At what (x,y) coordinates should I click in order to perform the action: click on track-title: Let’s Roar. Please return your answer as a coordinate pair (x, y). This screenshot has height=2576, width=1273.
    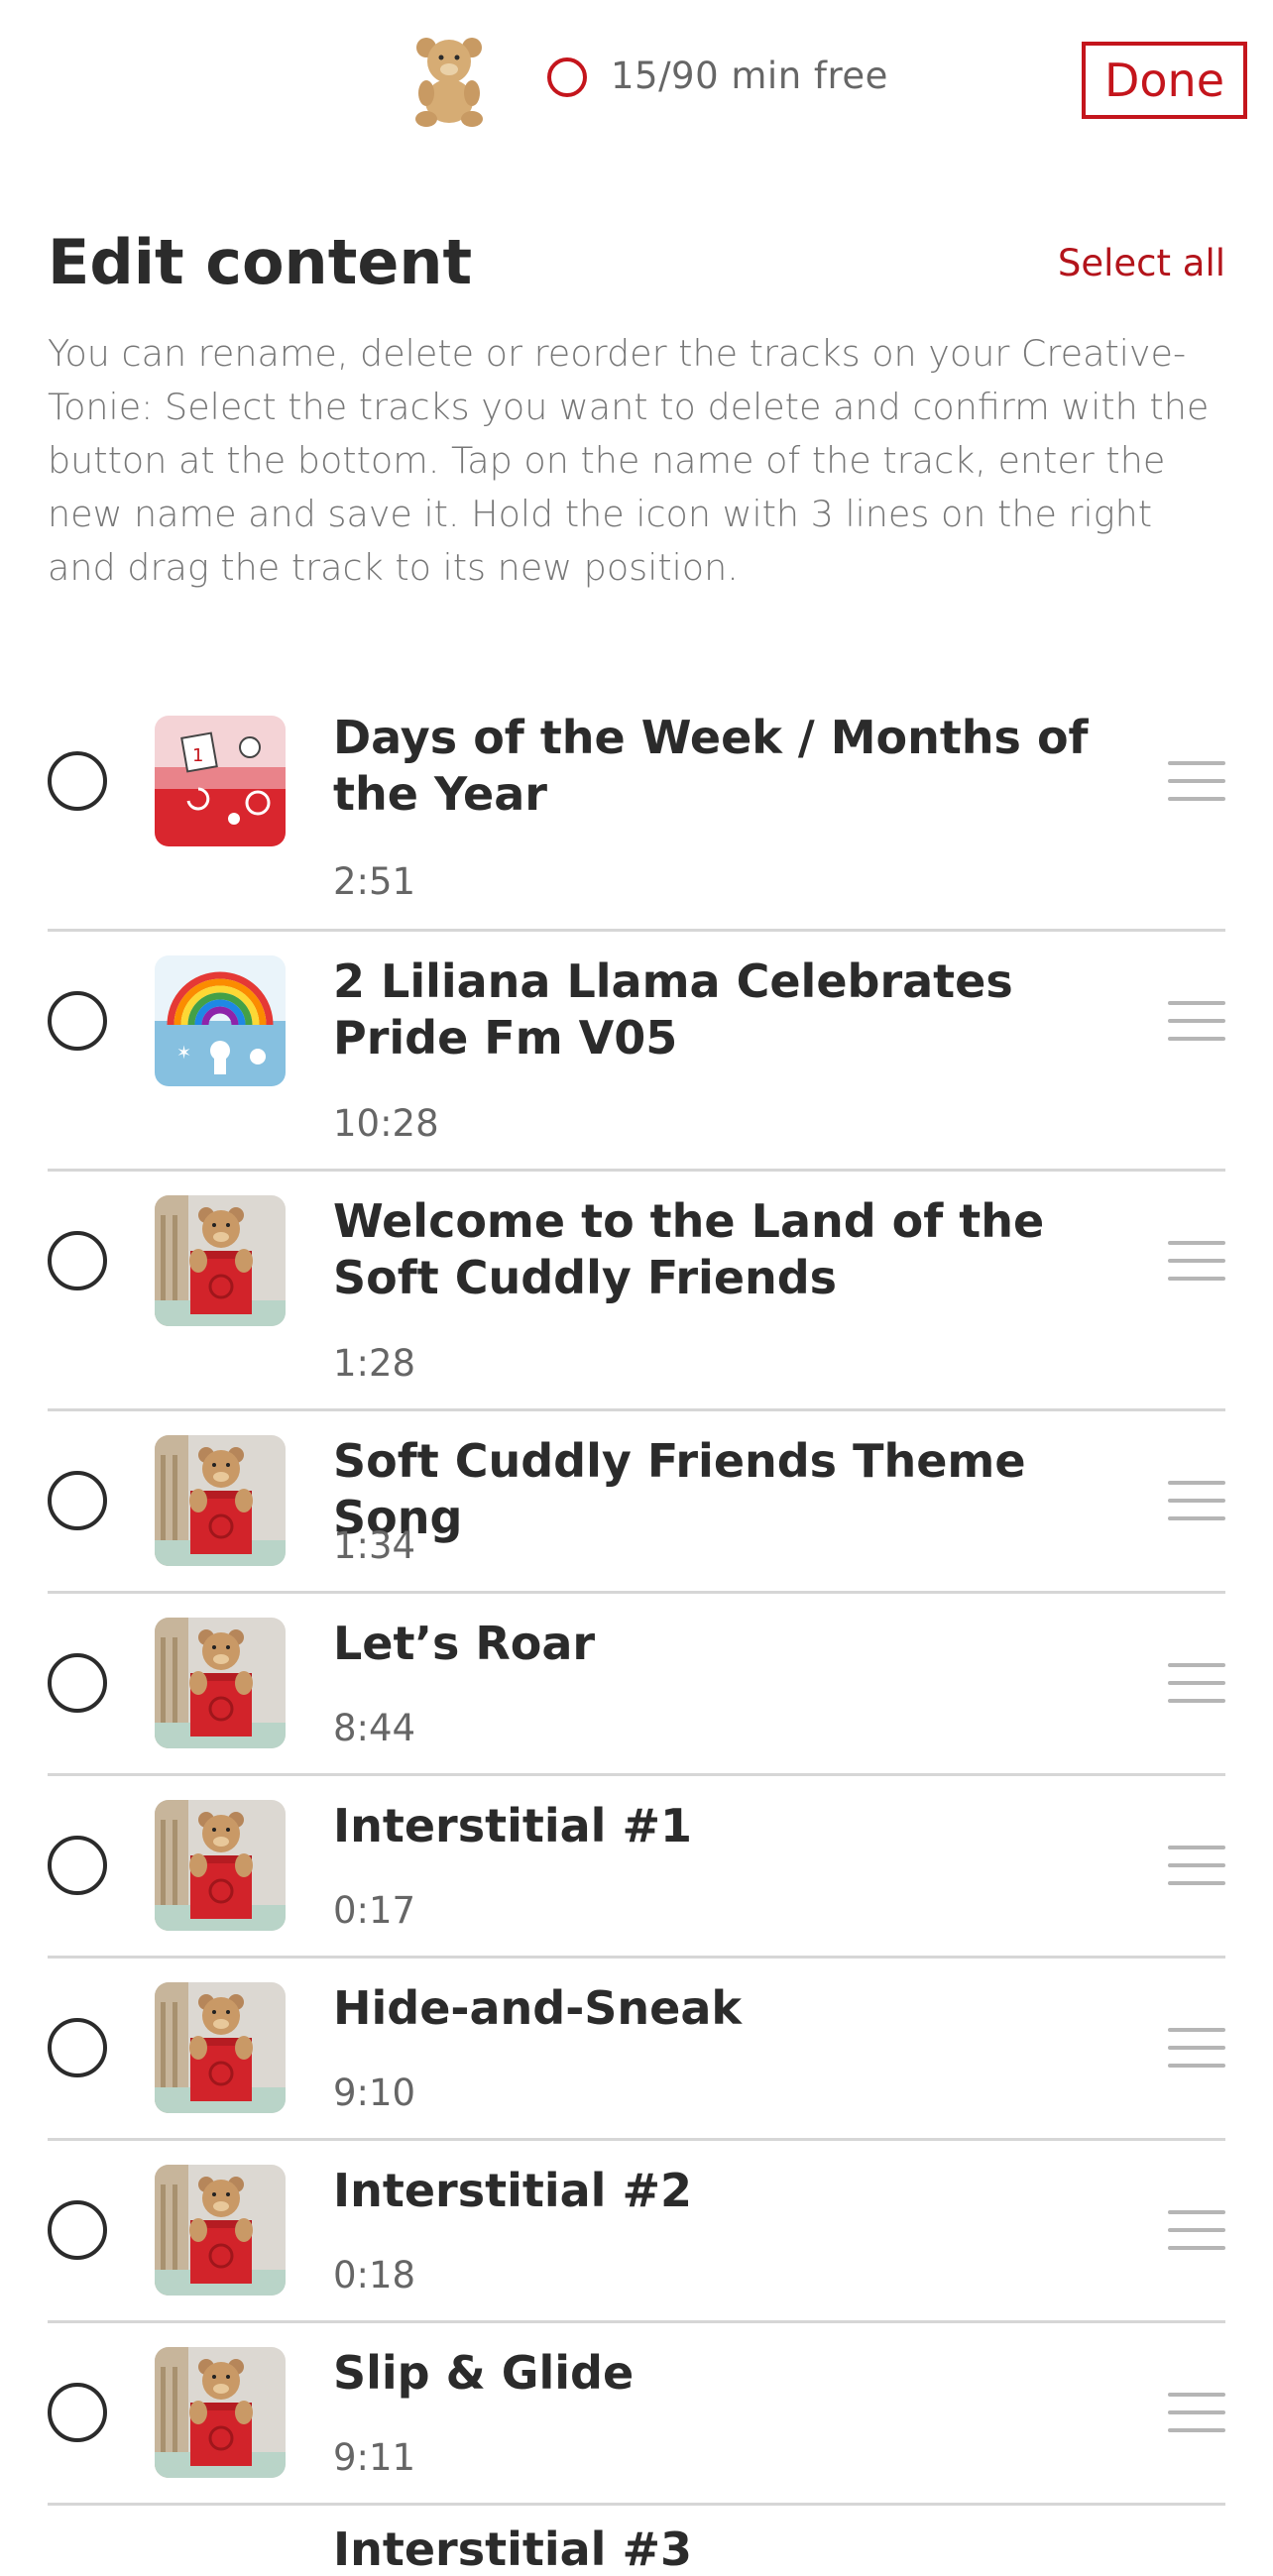
    Looking at the image, I should click on (729, 1644).